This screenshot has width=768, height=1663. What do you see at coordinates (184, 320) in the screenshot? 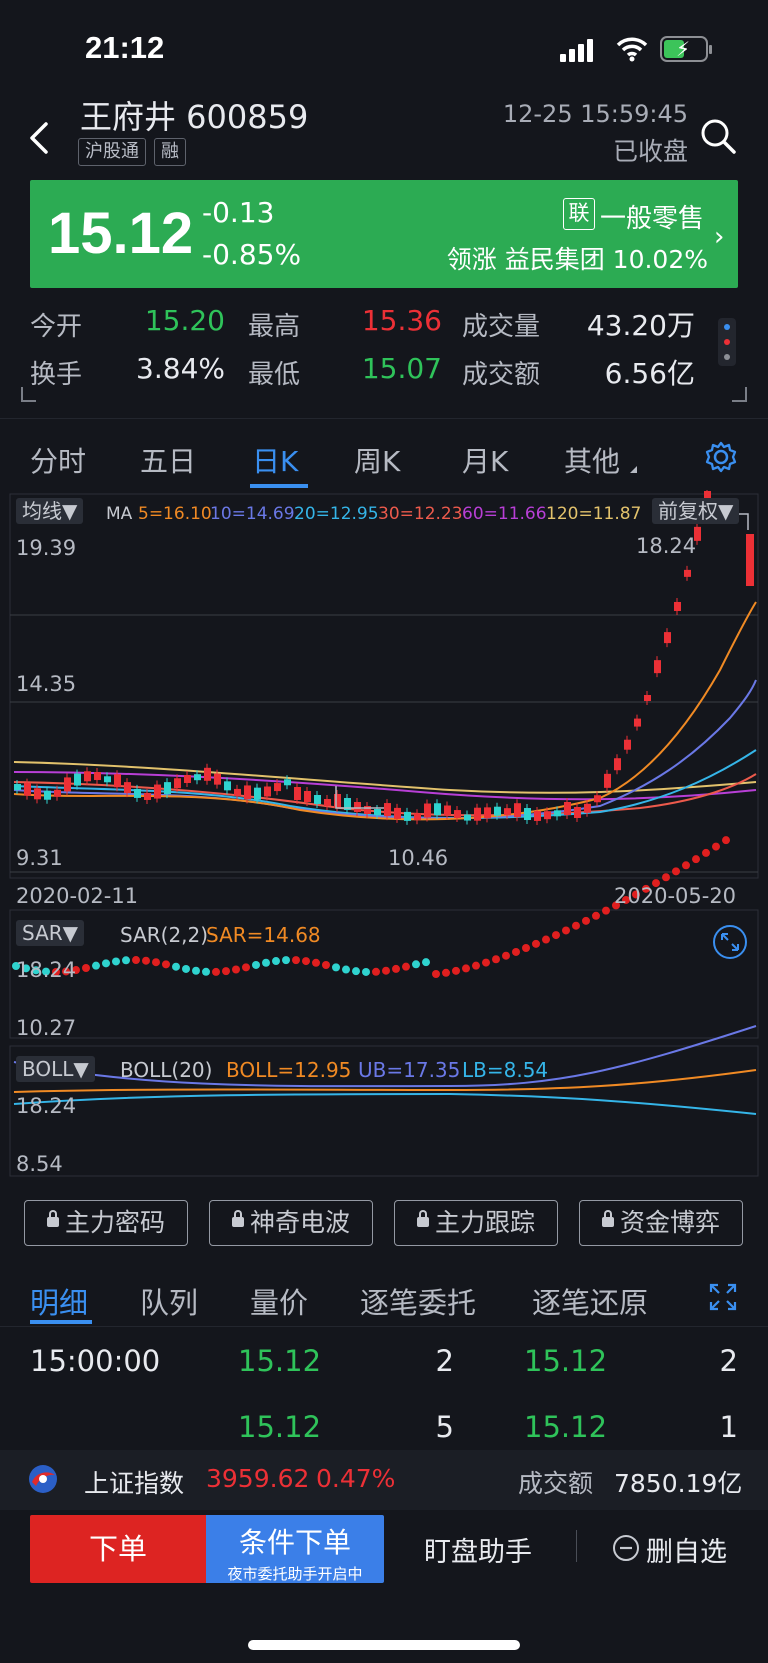
I see `open-value: 15.20` at bounding box center [184, 320].